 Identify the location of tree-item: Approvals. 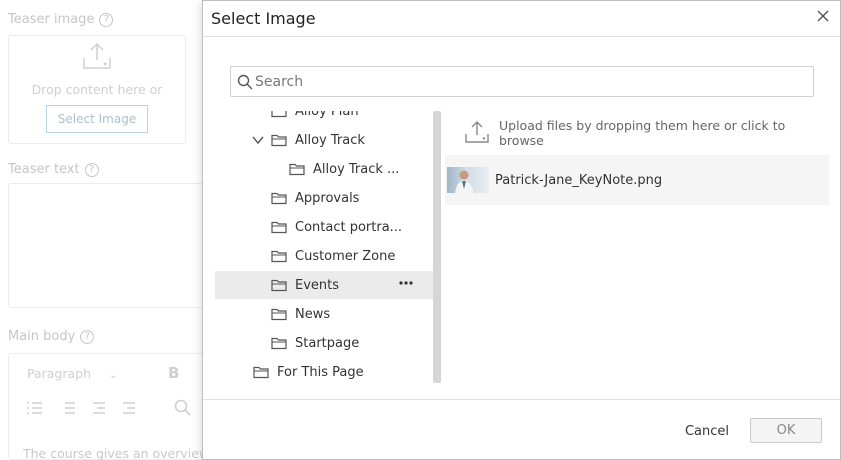
(324, 198).